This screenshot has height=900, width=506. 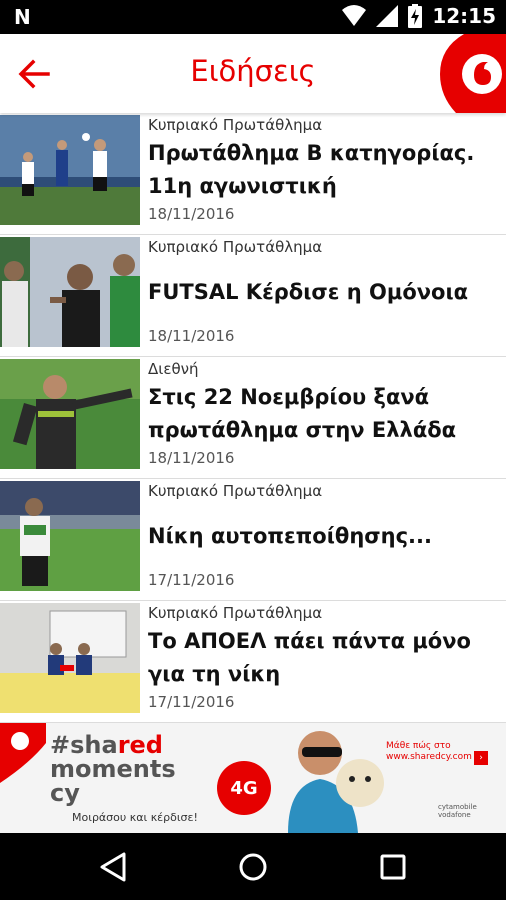 What do you see at coordinates (308, 291) in the screenshot?
I see `news-title: FUTSAL Κέρδισε η Ομόνοια` at bounding box center [308, 291].